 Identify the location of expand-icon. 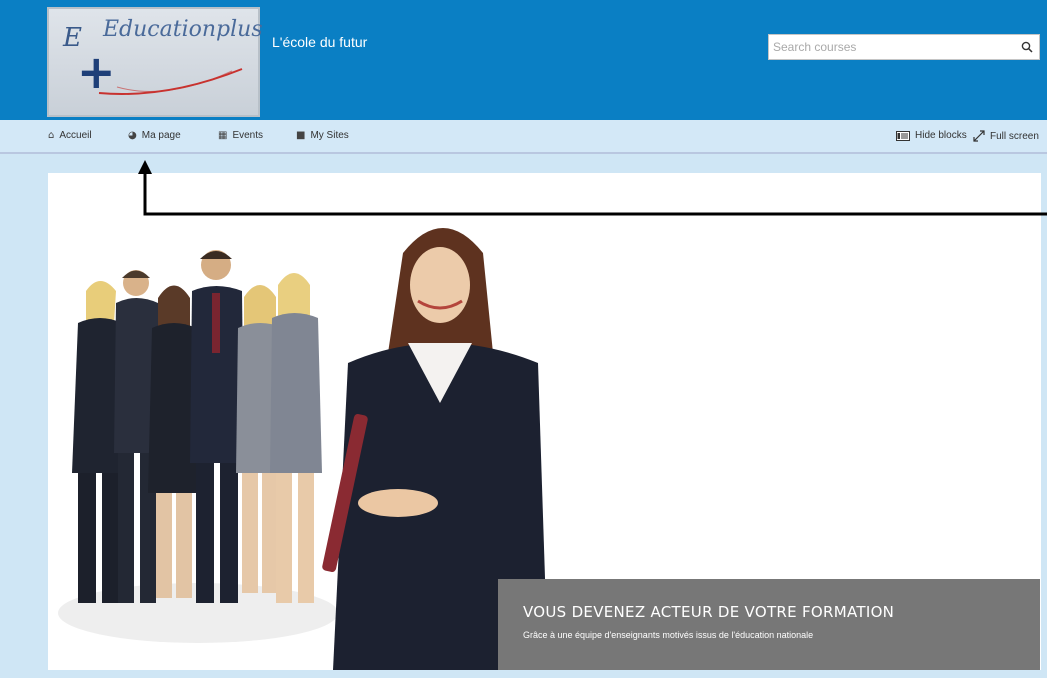
(979, 136).